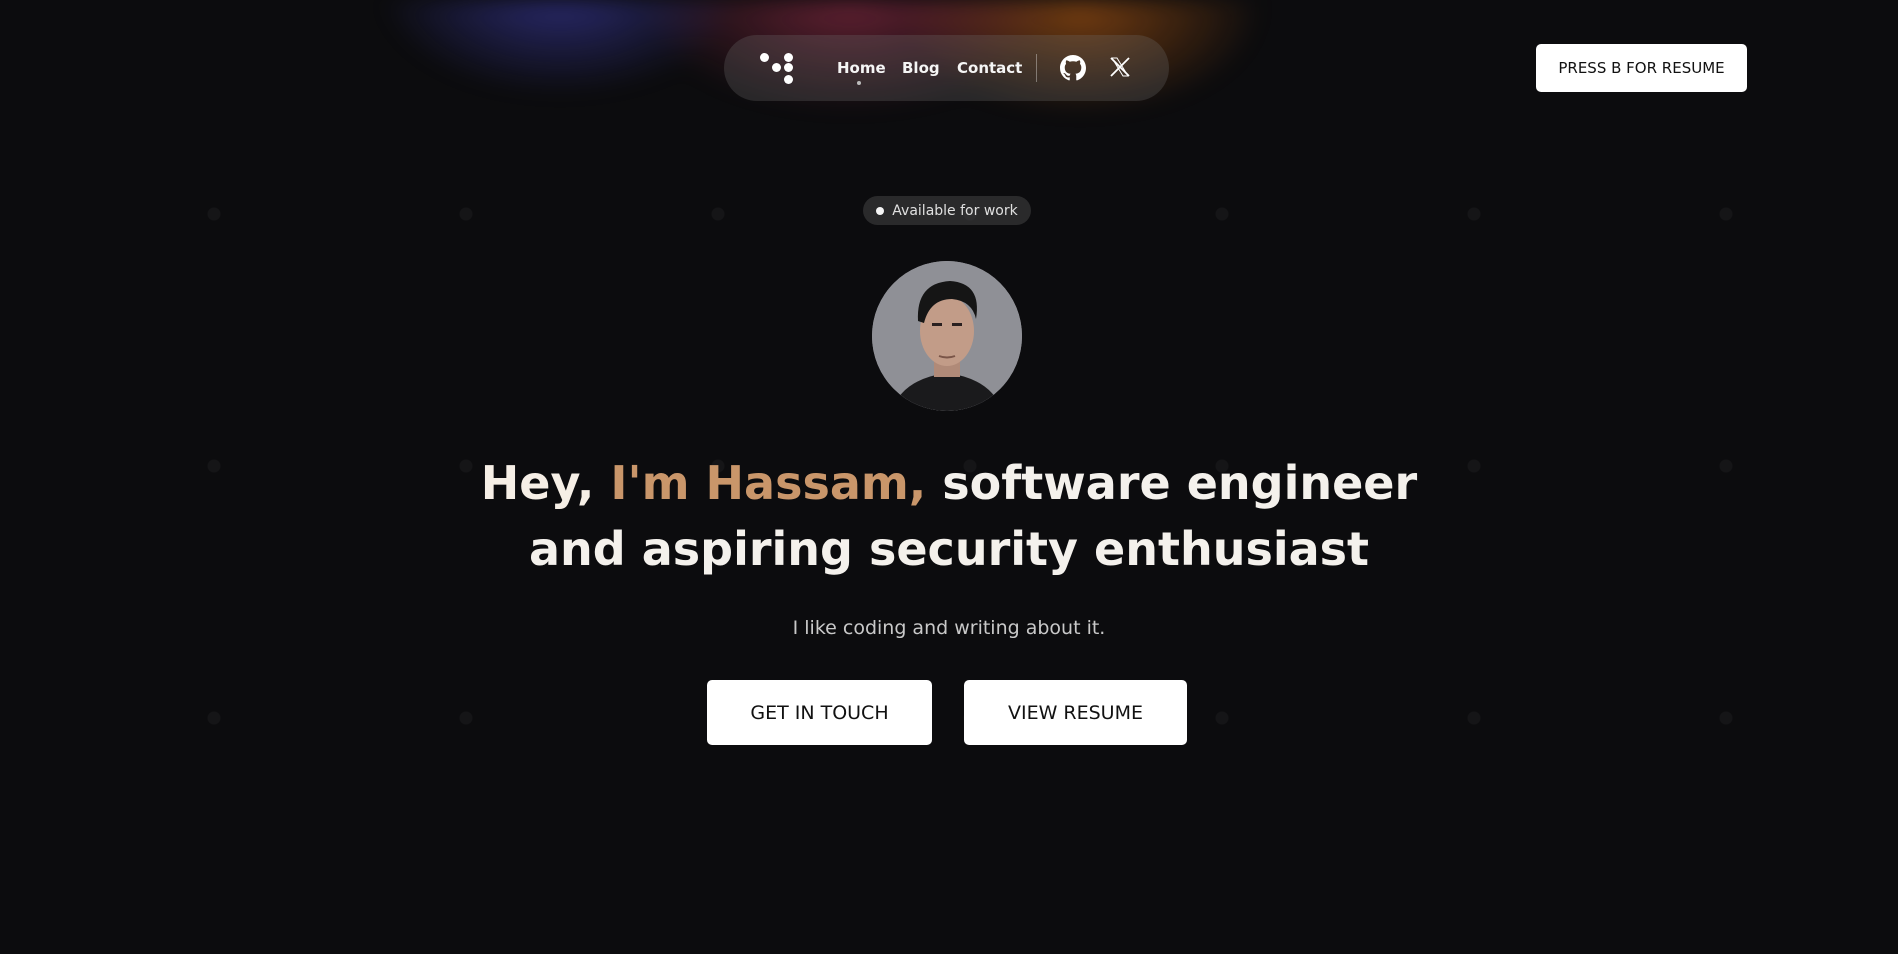 Image resolution: width=1898 pixels, height=954 pixels. Describe the element at coordinates (1036, 68) in the screenshot. I see `nav-divider` at that location.